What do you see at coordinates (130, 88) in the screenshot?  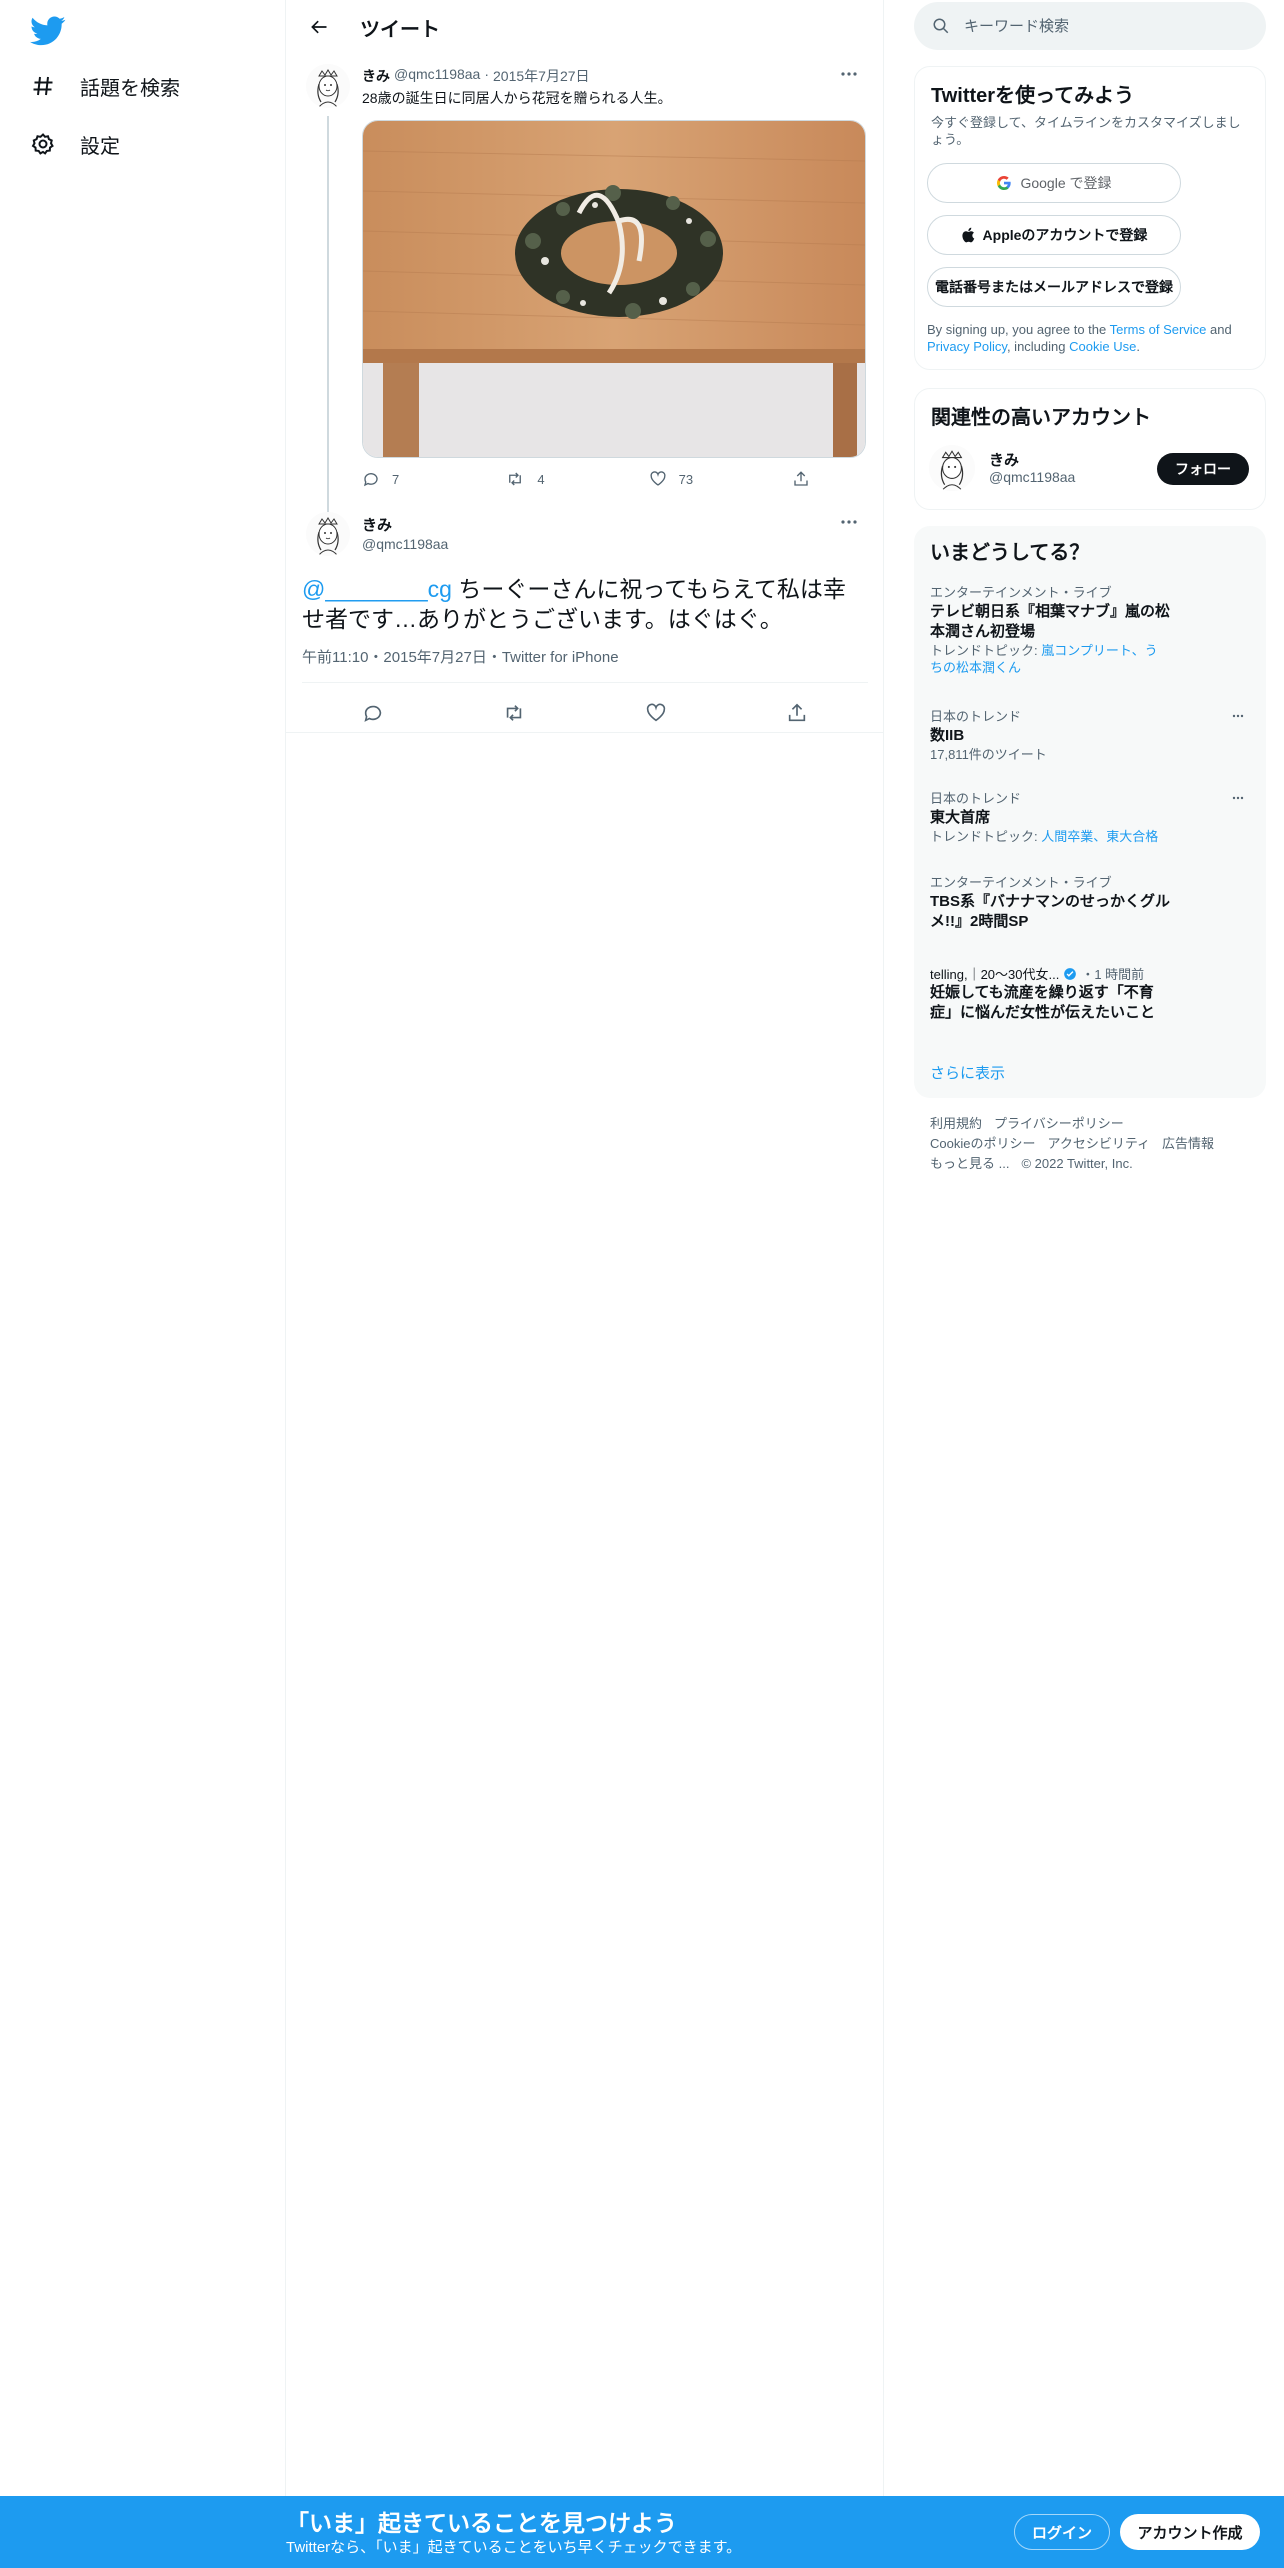 I see `nav-explore-label: 話題を検索` at bounding box center [130, 88].